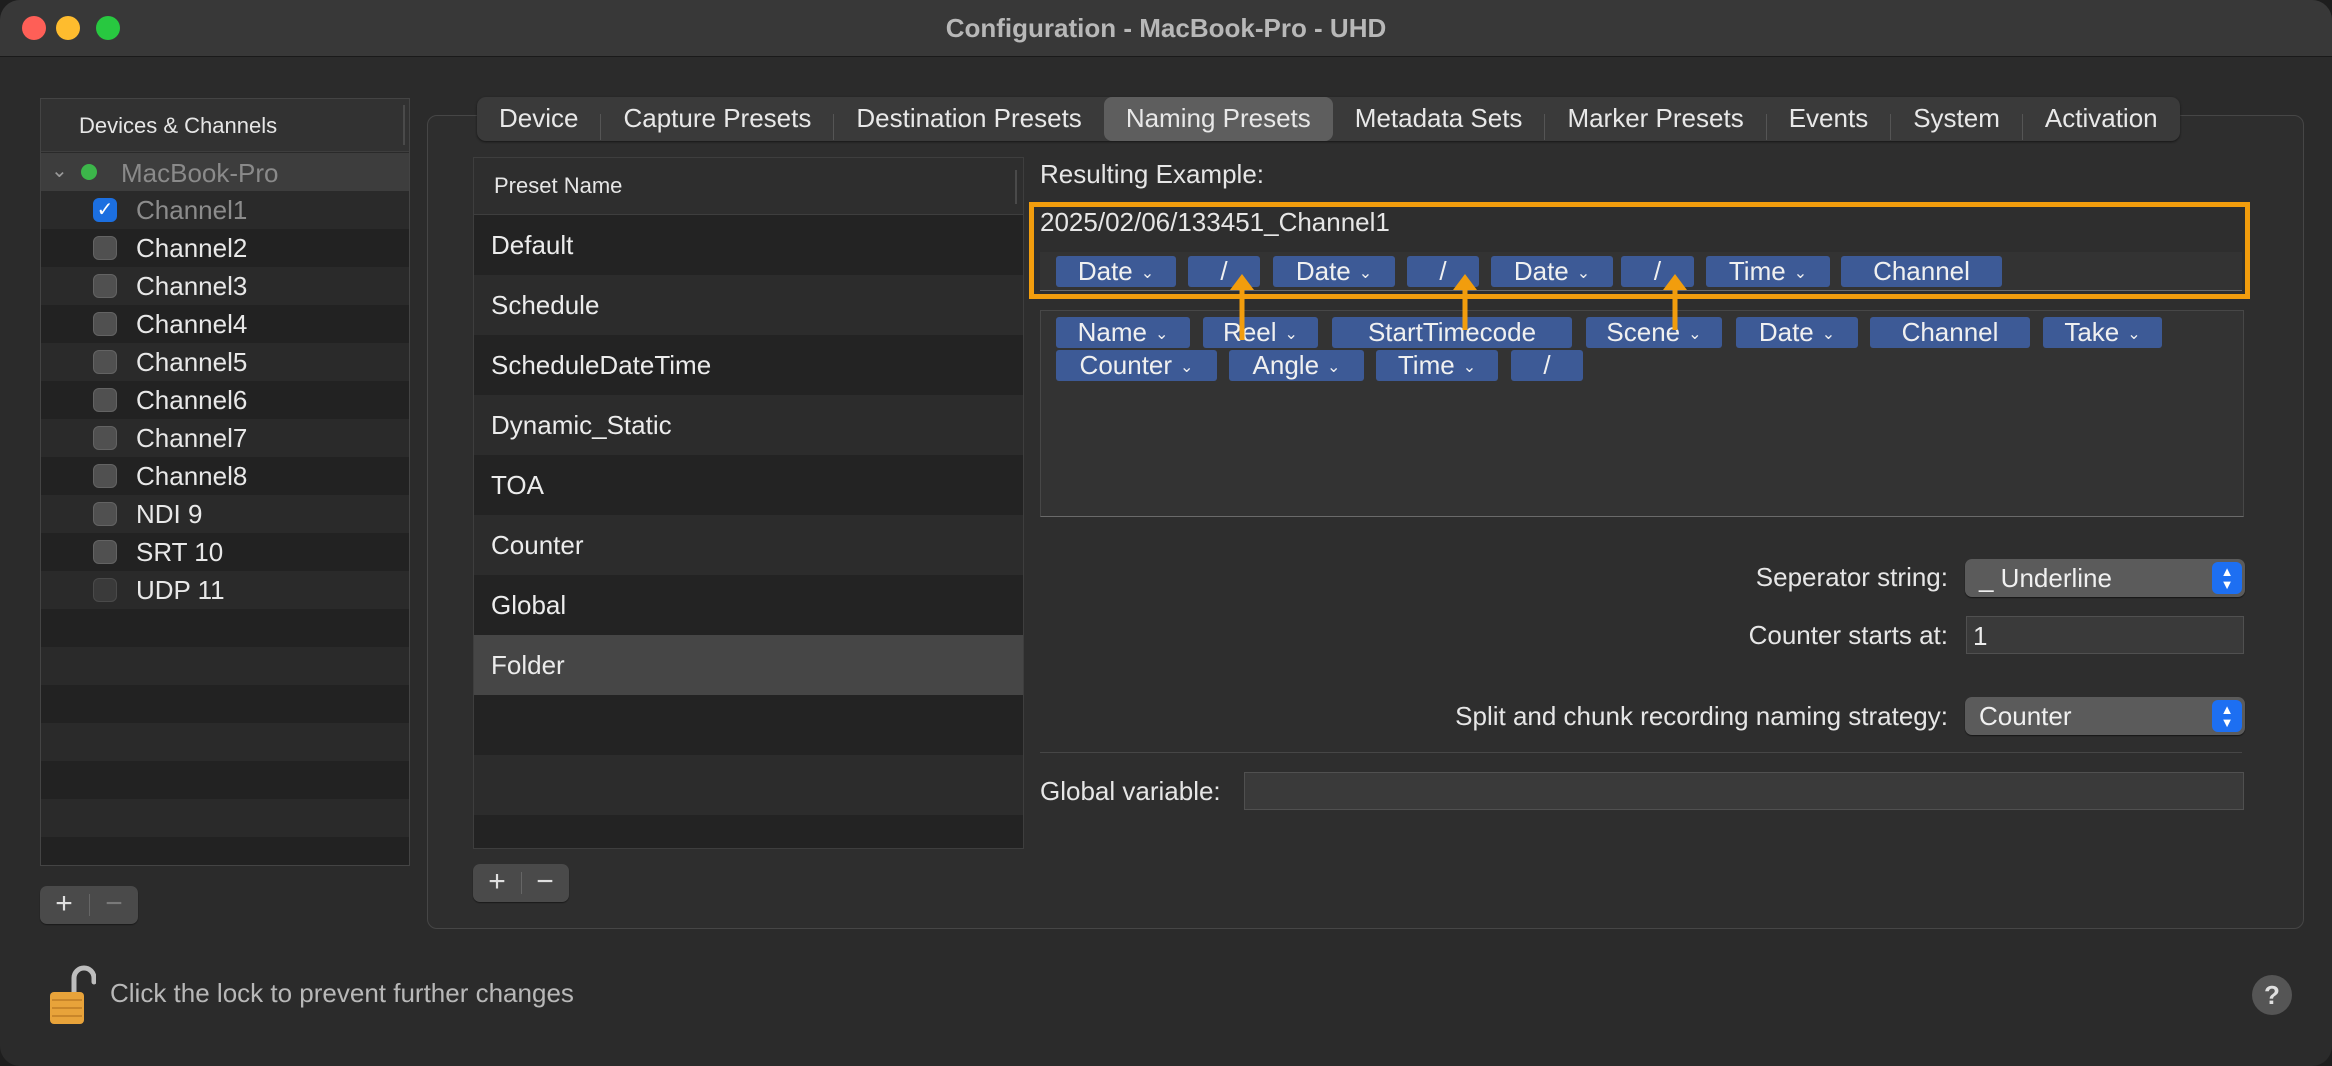 This screenshot has height=1066, width=2332. Describe the element at coordinates (2105, 578) in the screenshot. I see `separator-string-popup: _ Underline ▲ ▼` at that location.